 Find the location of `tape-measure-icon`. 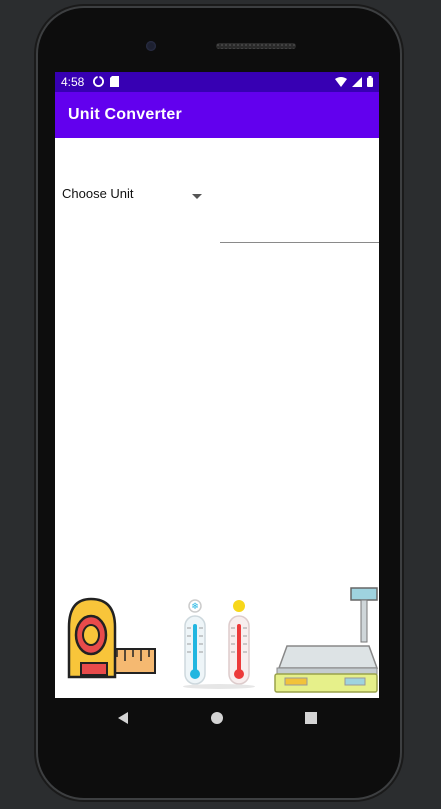

tape-measure-icon is located at coordinates (111, 638).